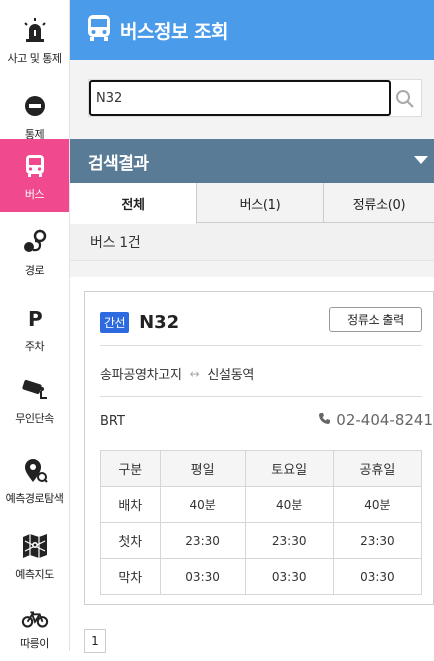  I want to click on sidebar-item-bus: 버스, so click(34, 175).